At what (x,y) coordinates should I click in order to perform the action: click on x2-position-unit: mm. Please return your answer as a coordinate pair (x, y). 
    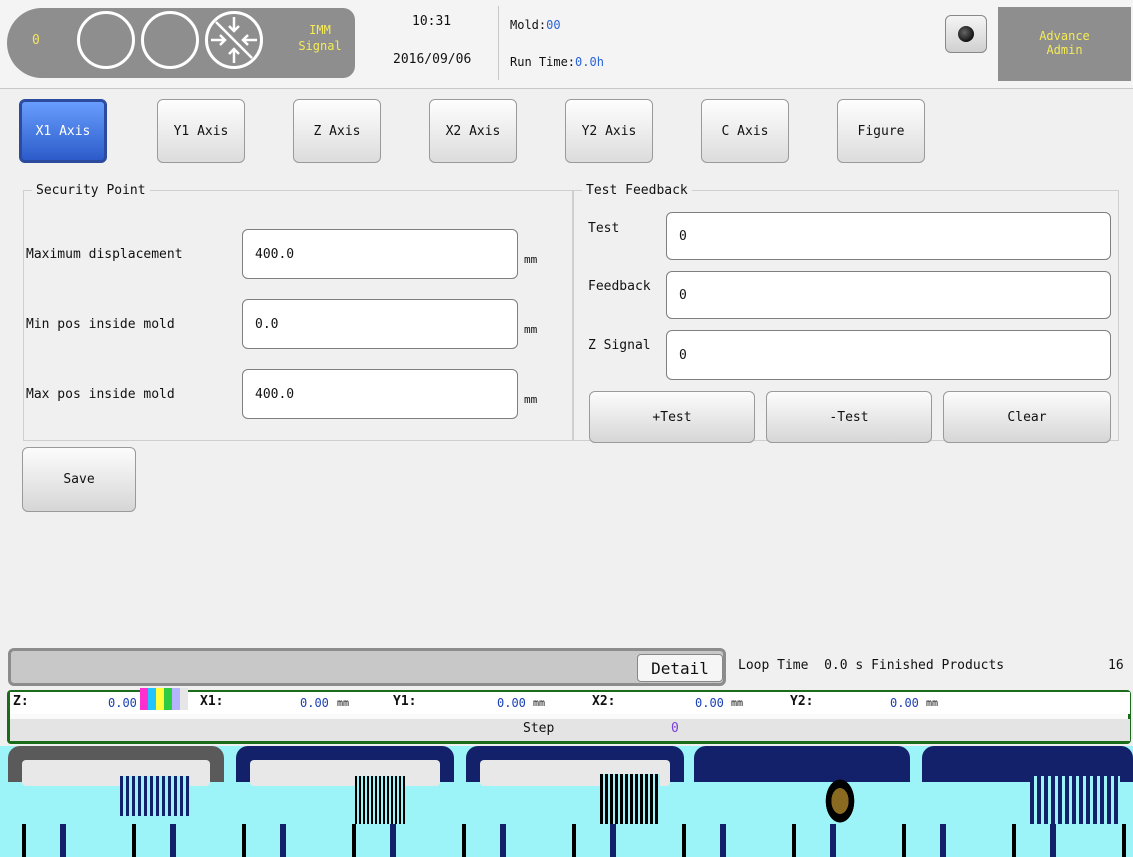
    Looking at the image, I should click on (737, 703).